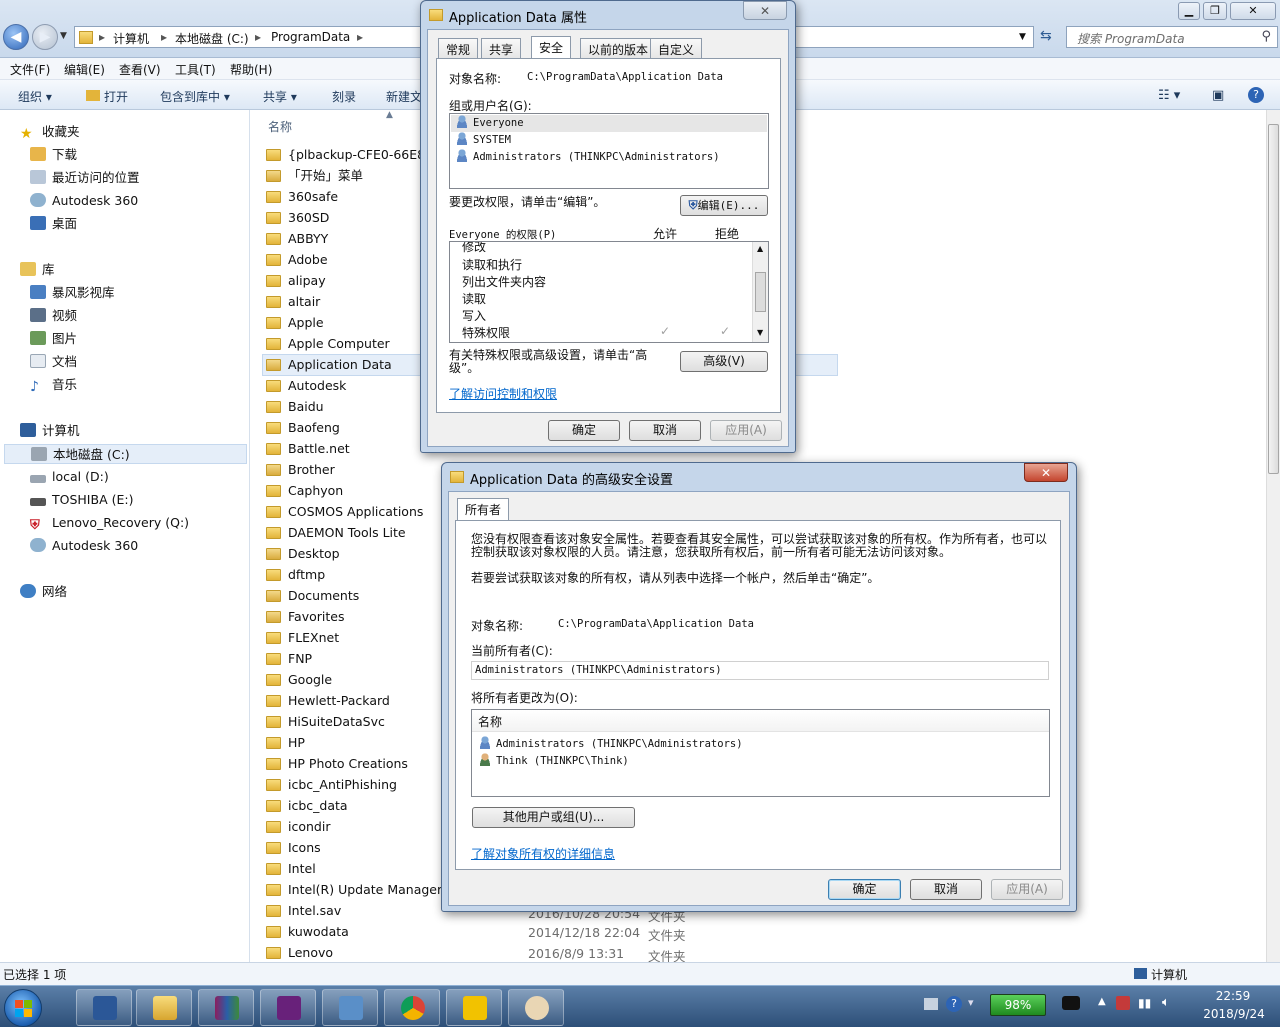 The width and height of the screenshot is (1280, 1028). What do you see at coordinates (618, 48) in the screenshot?
I see `tab-previous-versions: 以前的版本` at bounding box center [618, 48].